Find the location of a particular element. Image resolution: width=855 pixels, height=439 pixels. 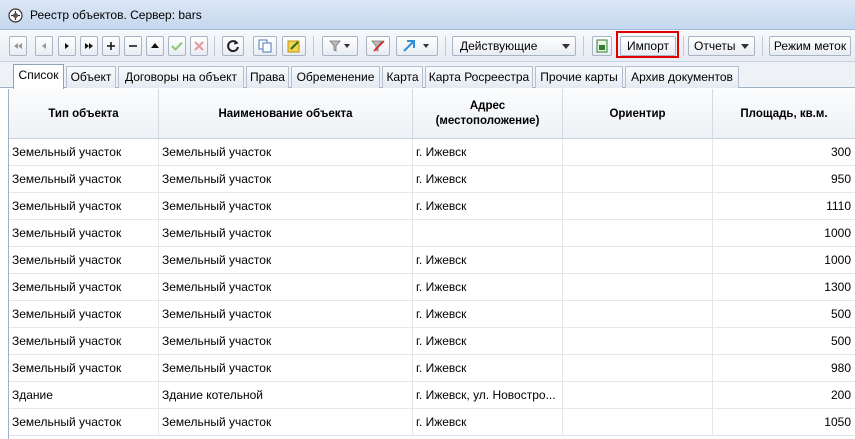

last-record-button is located at coordinates (89, 46).